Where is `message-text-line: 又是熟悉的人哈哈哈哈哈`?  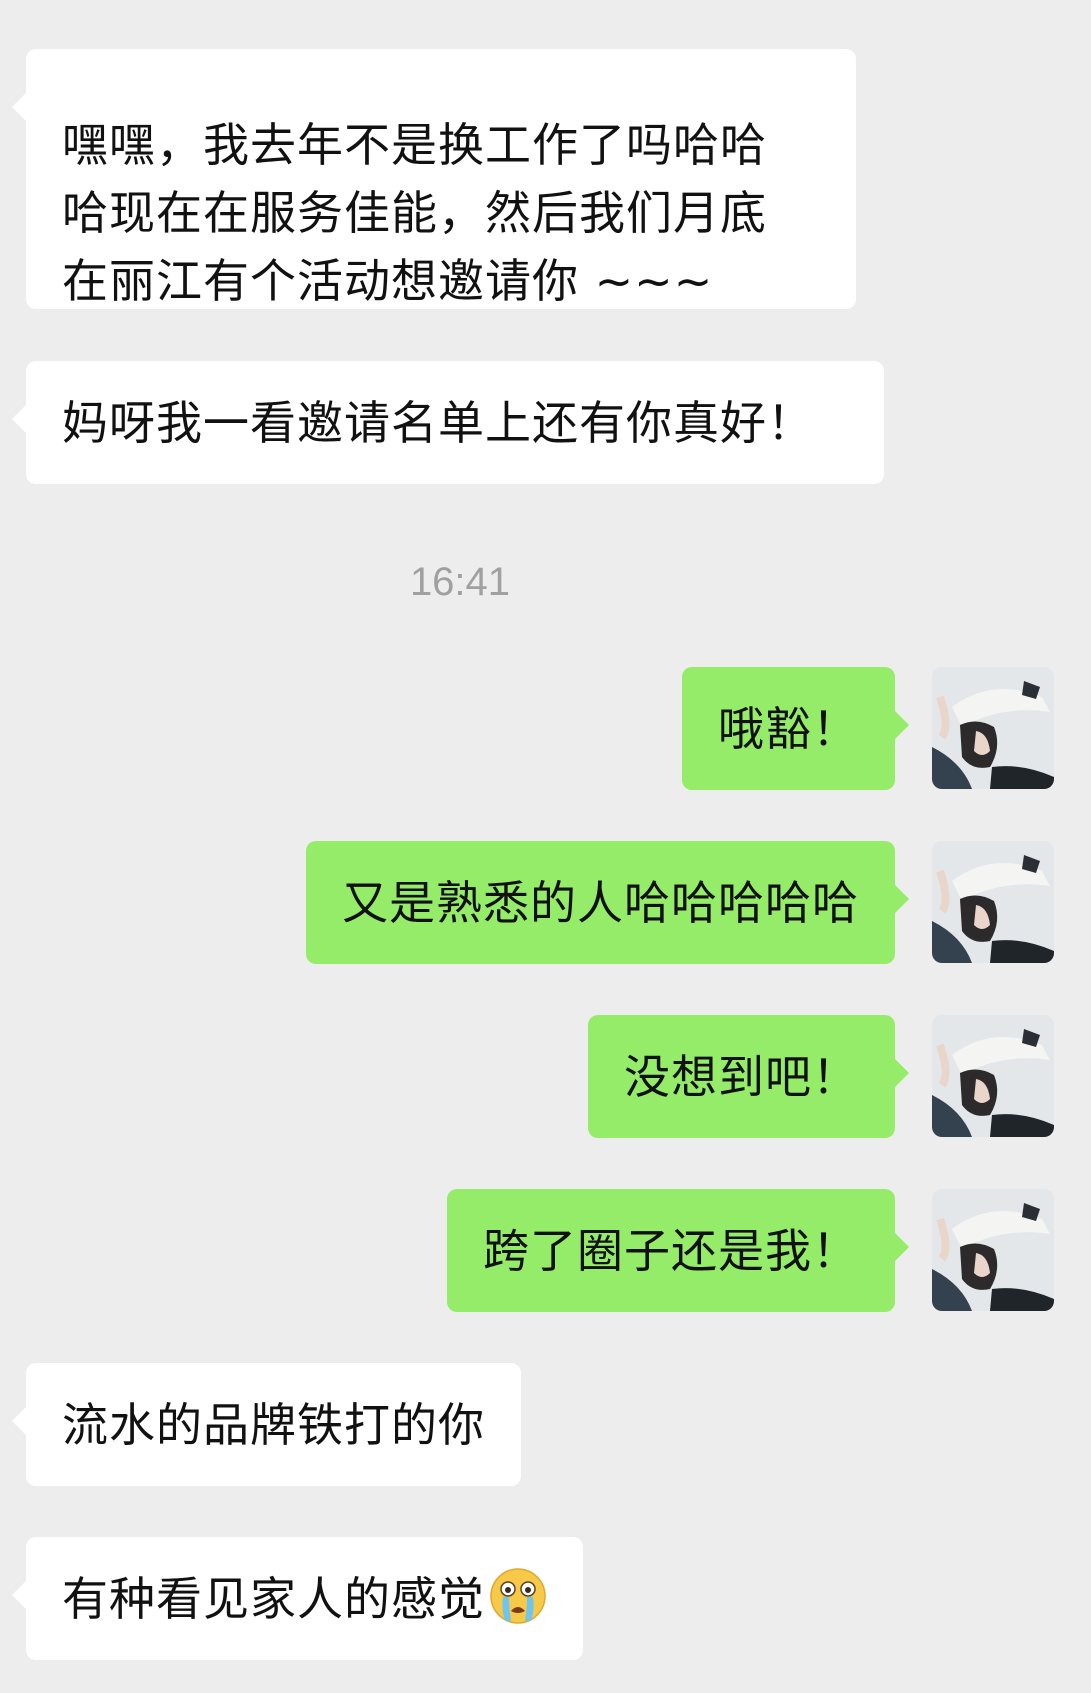
message-text-line: 又是熟悉的人哈哈哈哈哈 is located at coordinates (600, 903).